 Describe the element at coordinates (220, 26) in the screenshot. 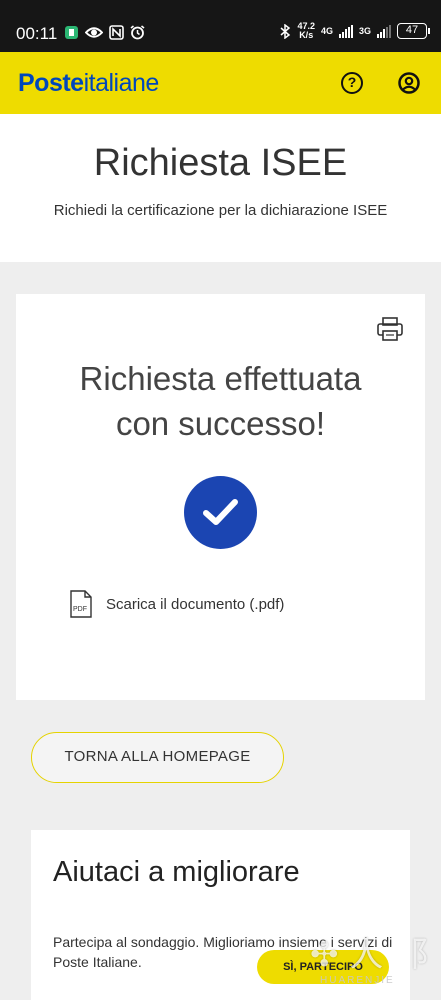

I see `status-bar: 00:11 47.2 K/s 4G 3G 47` at that location.